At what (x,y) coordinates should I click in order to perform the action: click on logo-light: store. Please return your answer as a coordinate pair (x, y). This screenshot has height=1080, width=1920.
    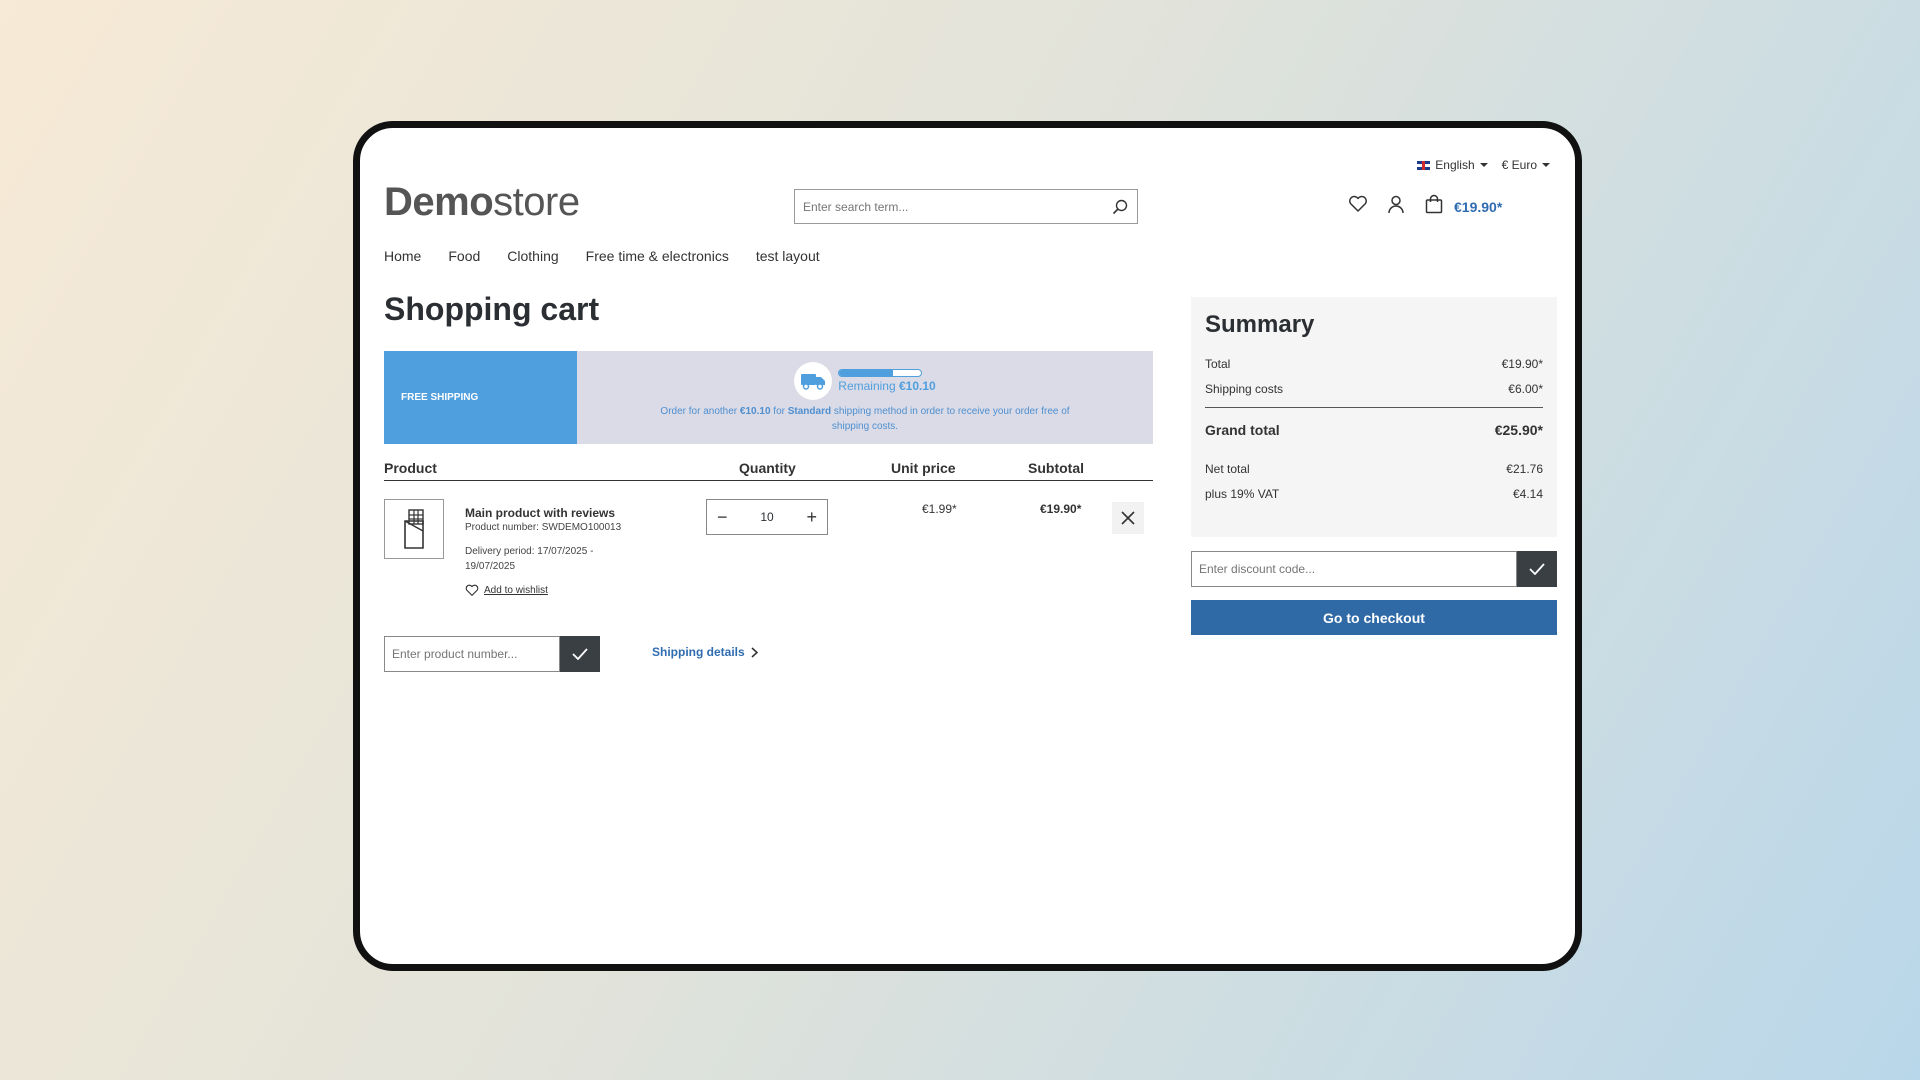
    Looking at the image, I should click on (536, 202).